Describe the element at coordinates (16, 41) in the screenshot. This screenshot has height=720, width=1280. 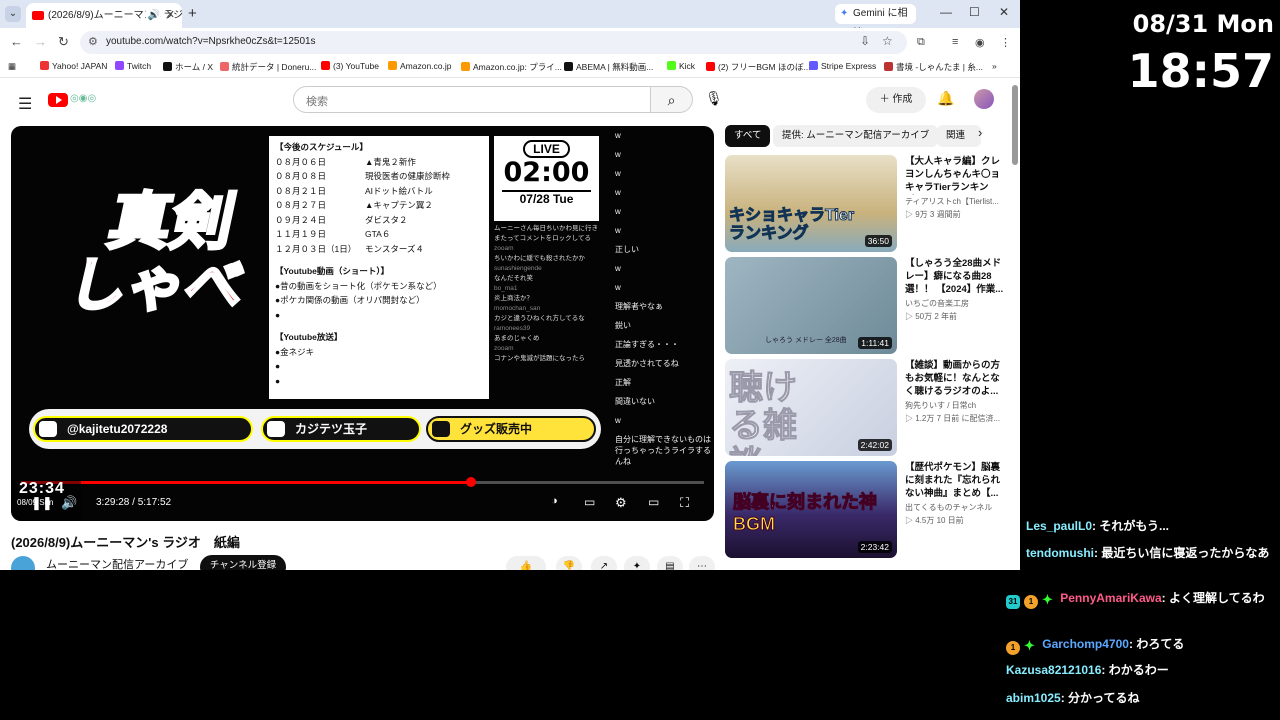
I see `back-button: ←` at that location.